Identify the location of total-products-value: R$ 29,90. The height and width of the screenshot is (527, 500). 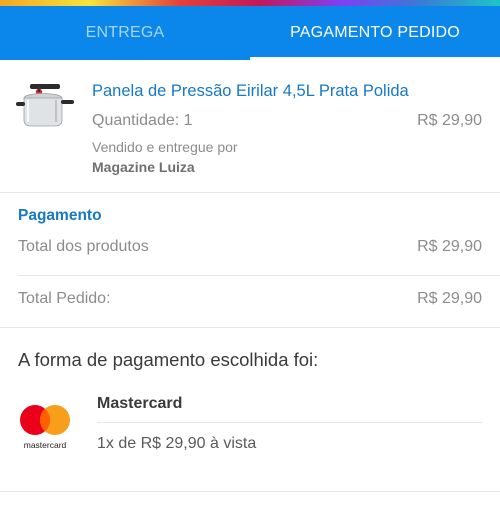
(449, 246).